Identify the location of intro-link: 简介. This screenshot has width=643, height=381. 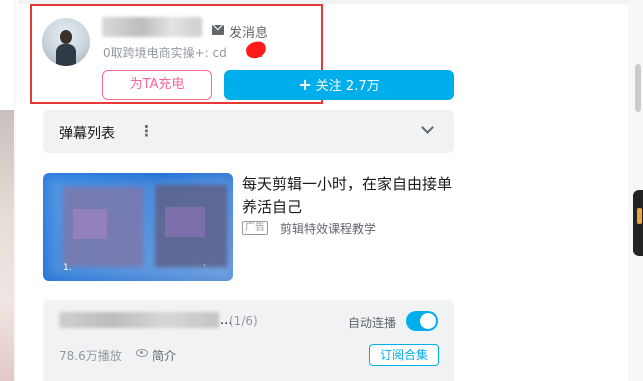
(164, 355).